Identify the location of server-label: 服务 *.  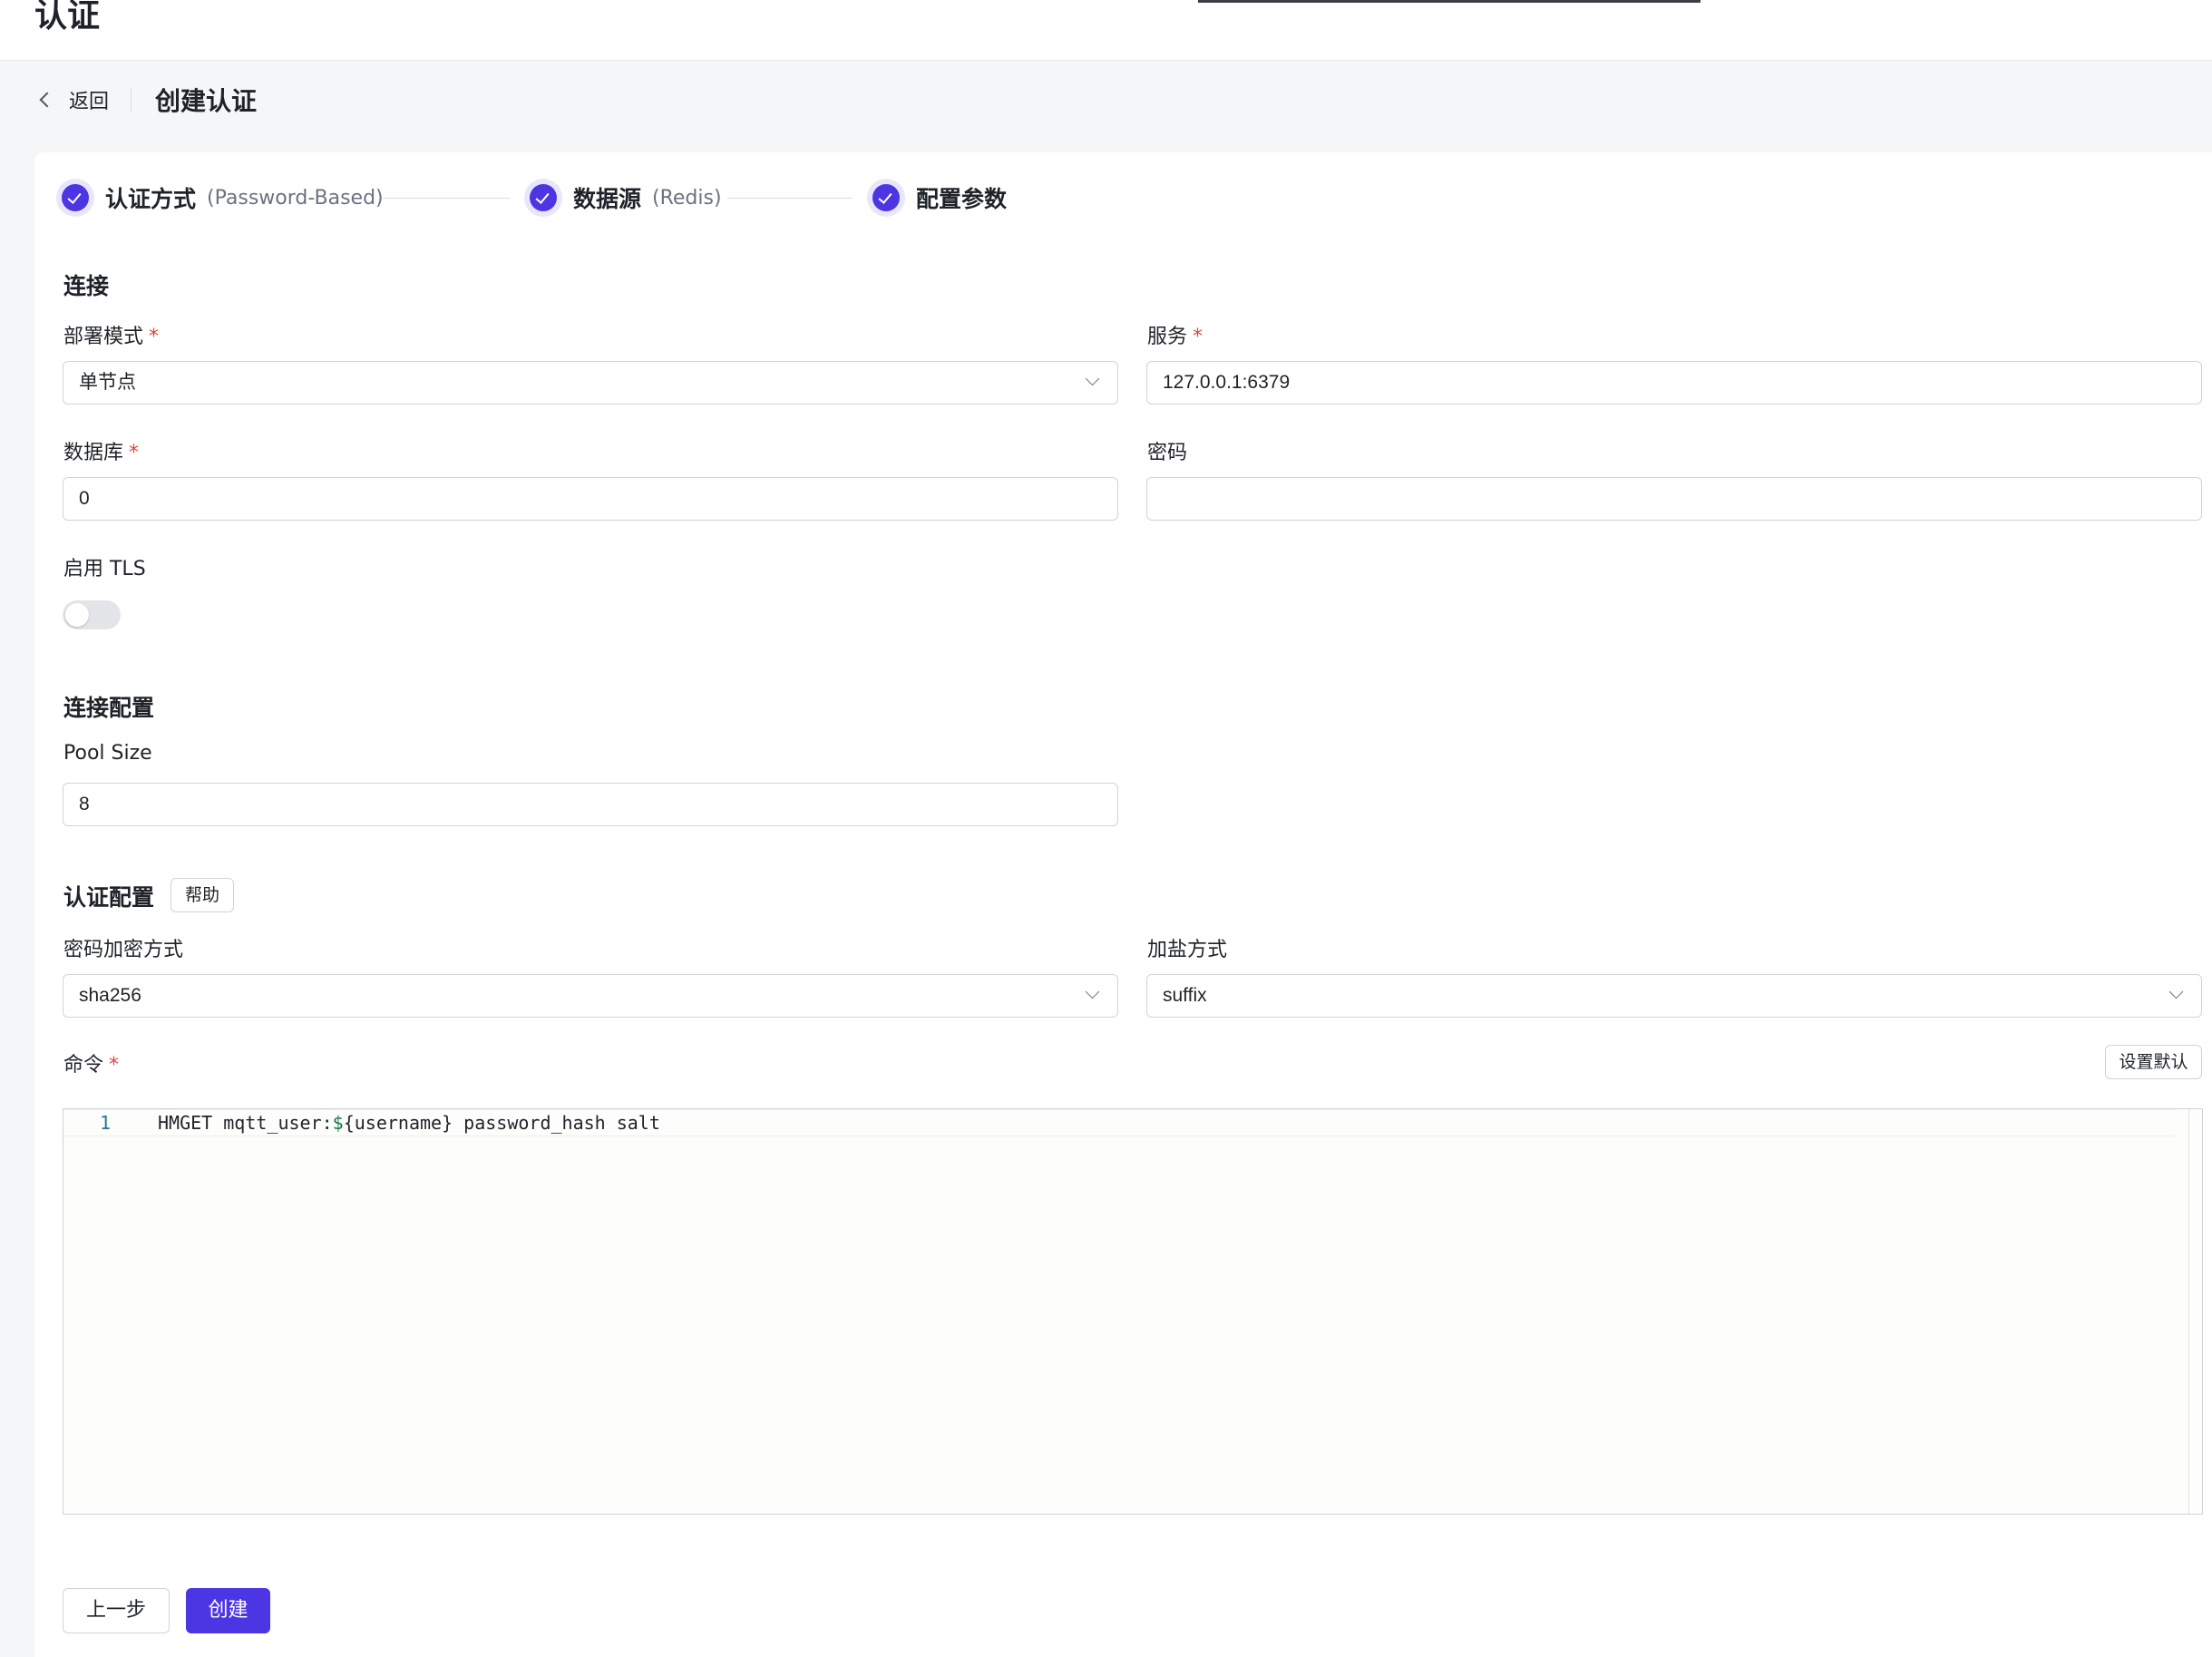
(1175, 337).